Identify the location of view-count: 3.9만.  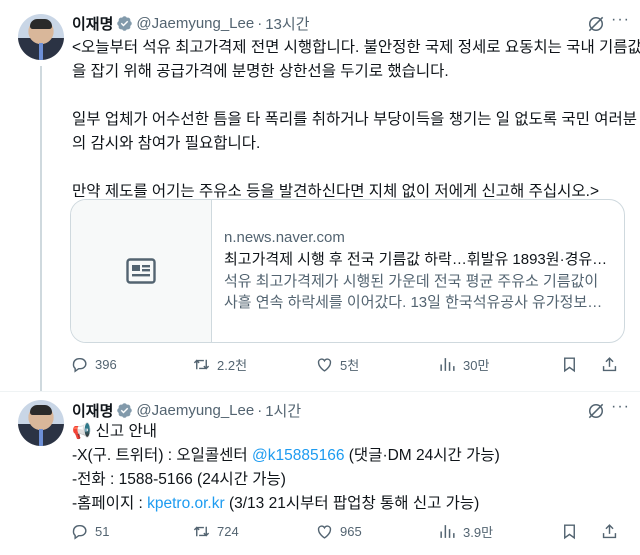
(478, 532).